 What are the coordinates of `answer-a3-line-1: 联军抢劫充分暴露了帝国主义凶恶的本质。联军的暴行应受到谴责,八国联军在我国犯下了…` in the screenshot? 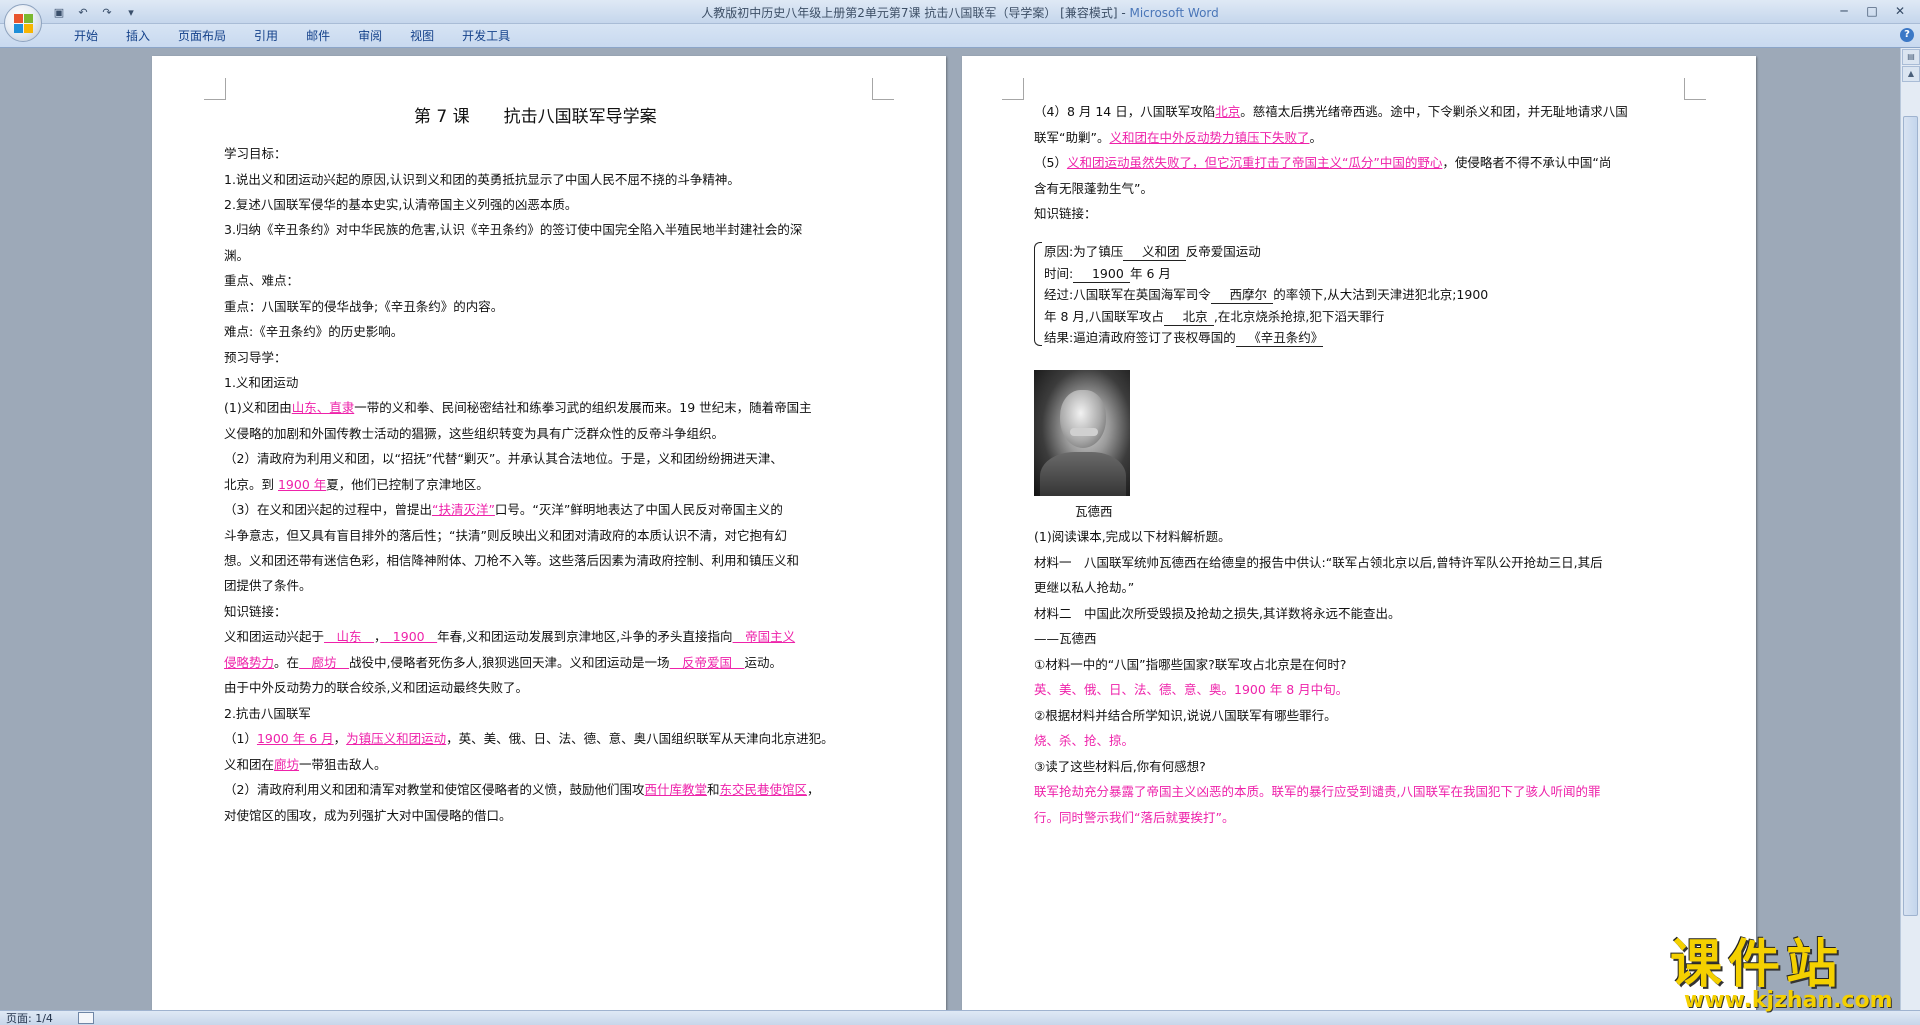 It's located at (1317, 791).